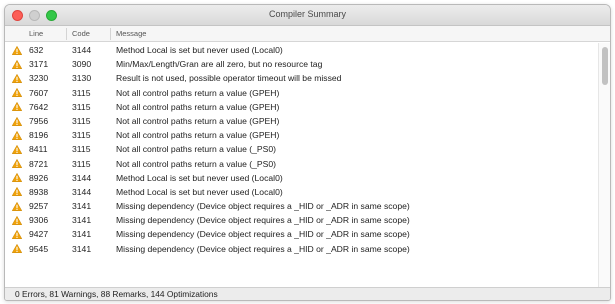  I want to click on window-title: Compiler Summary, so click(307, 14).